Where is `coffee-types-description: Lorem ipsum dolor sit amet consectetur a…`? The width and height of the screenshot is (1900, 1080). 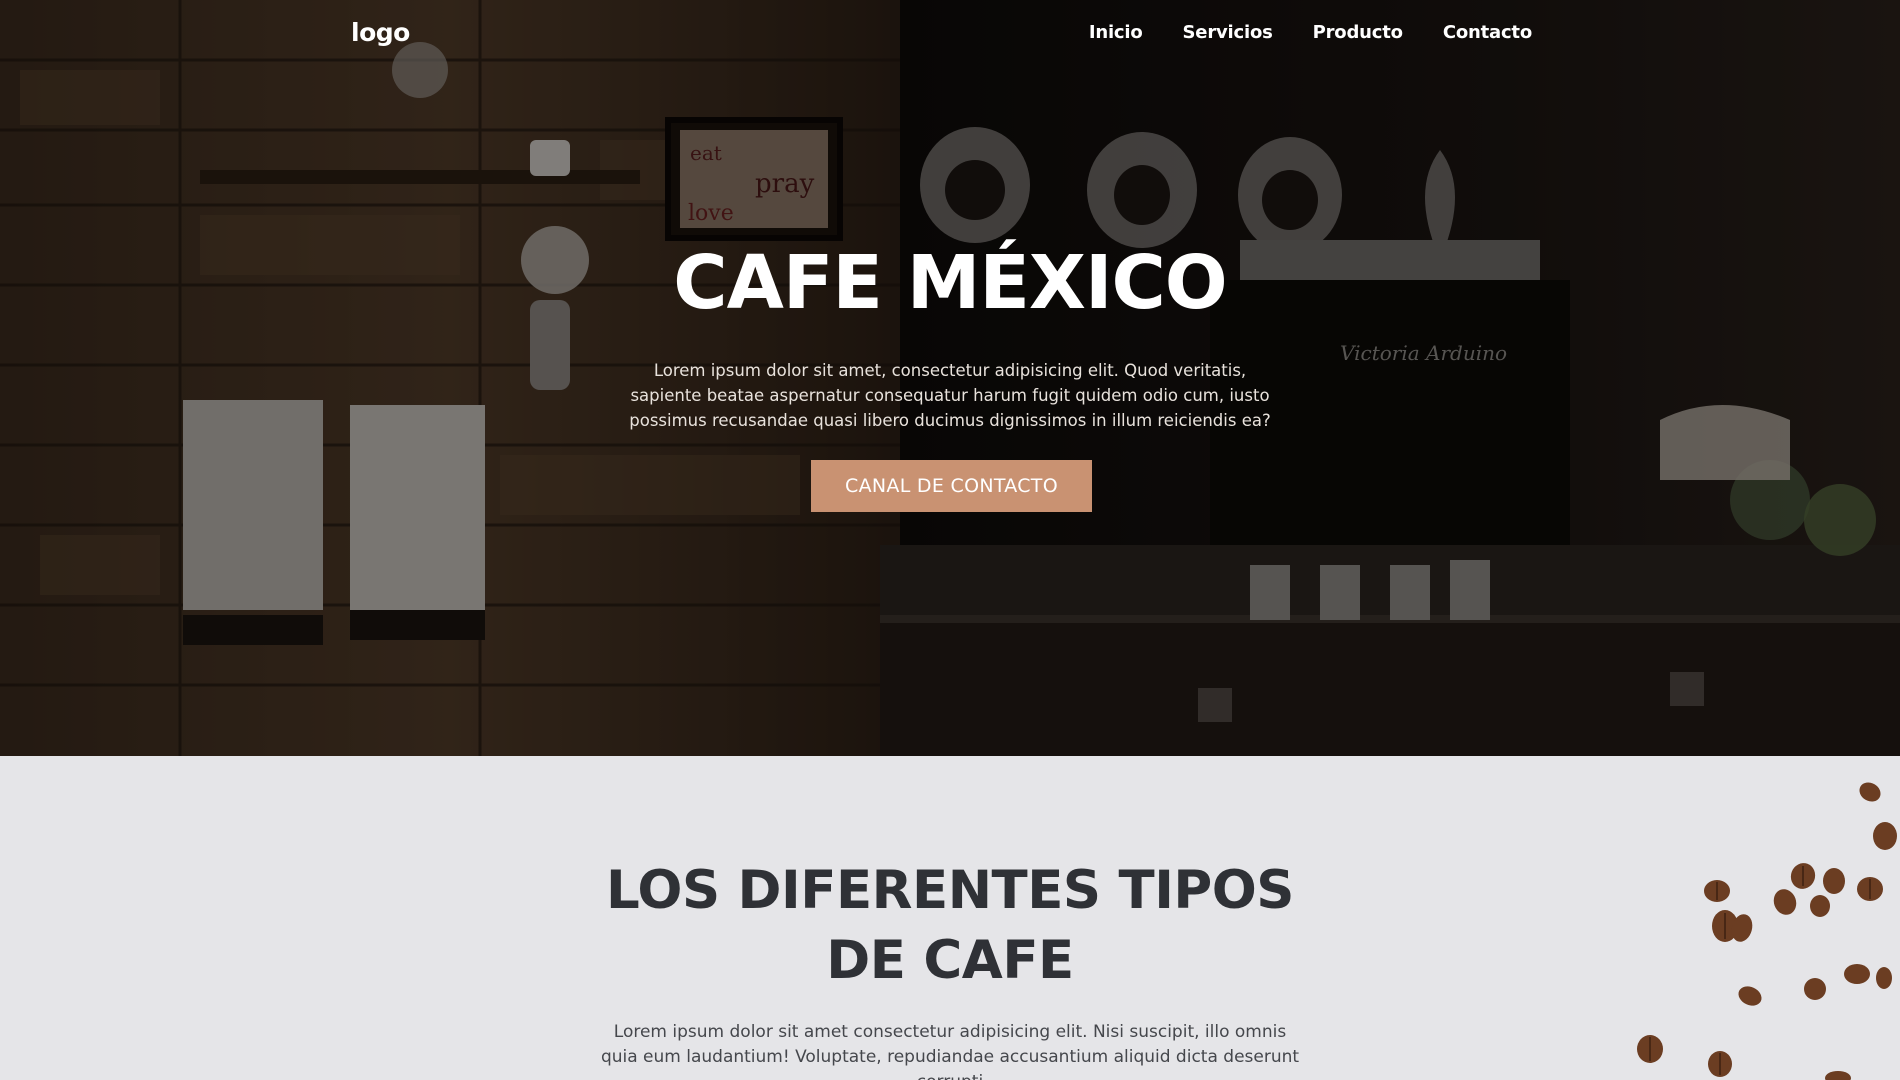
coffee-types-description: Lorem ipsum dolor sit amet consectetur a… is located at coordinates (950, 1051).